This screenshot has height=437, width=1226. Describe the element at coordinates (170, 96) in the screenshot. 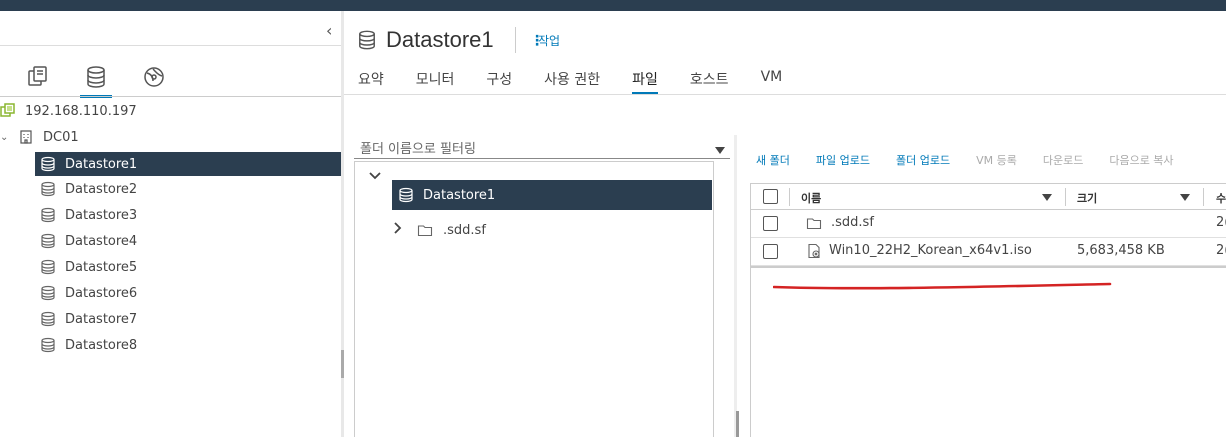

I see `navigator-tabs-divider` at that location.